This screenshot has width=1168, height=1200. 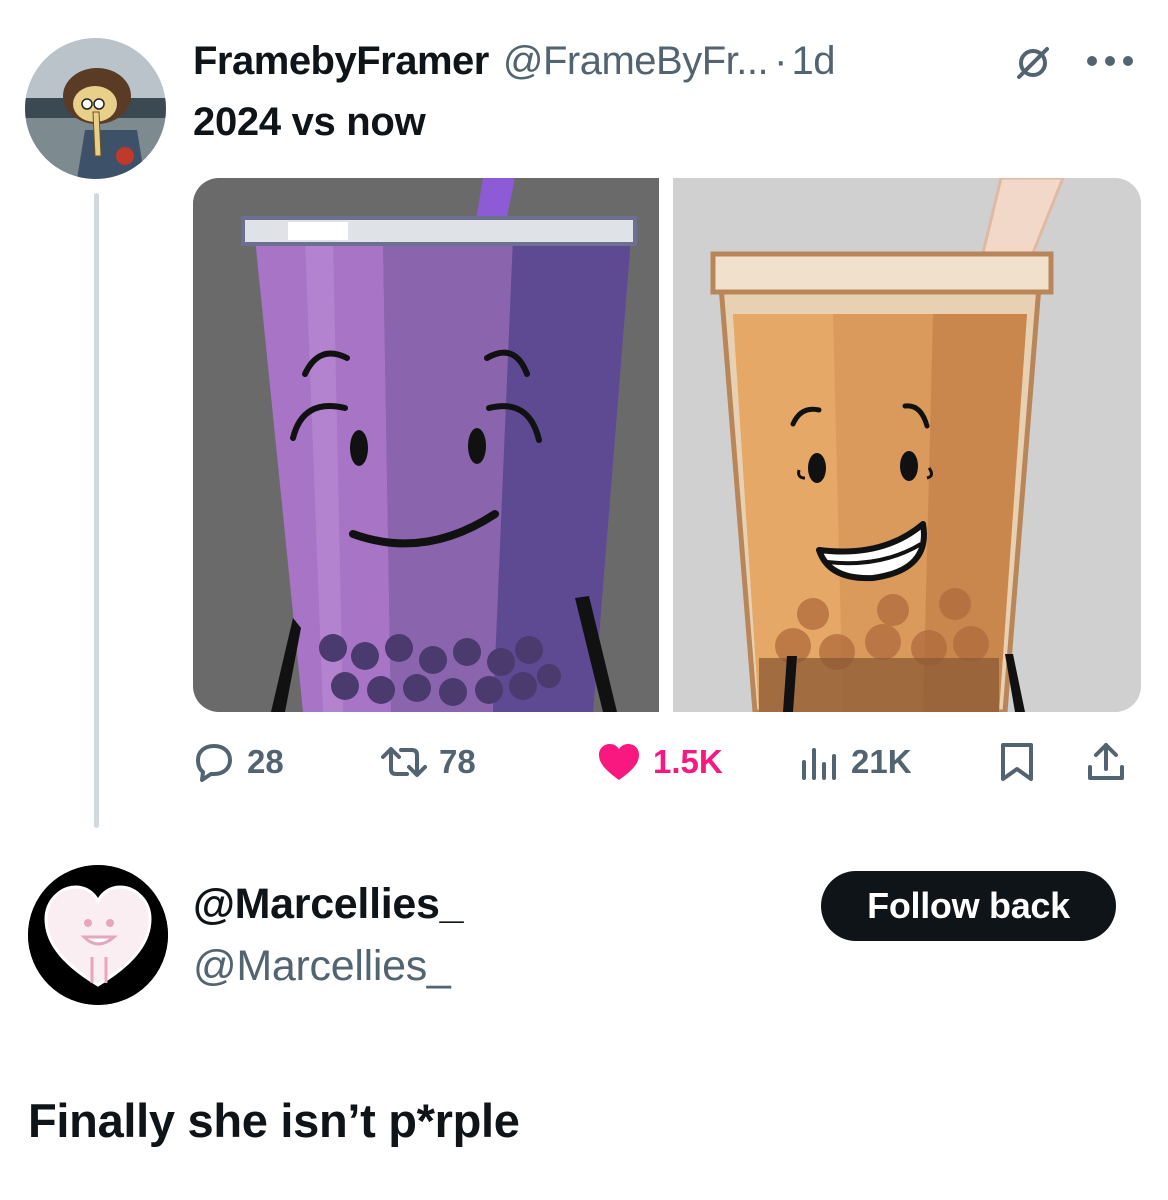 What do you see at coordinates (404, 762) in the screenshot?
I see `repost-icon` at bounding box center [404, 762].